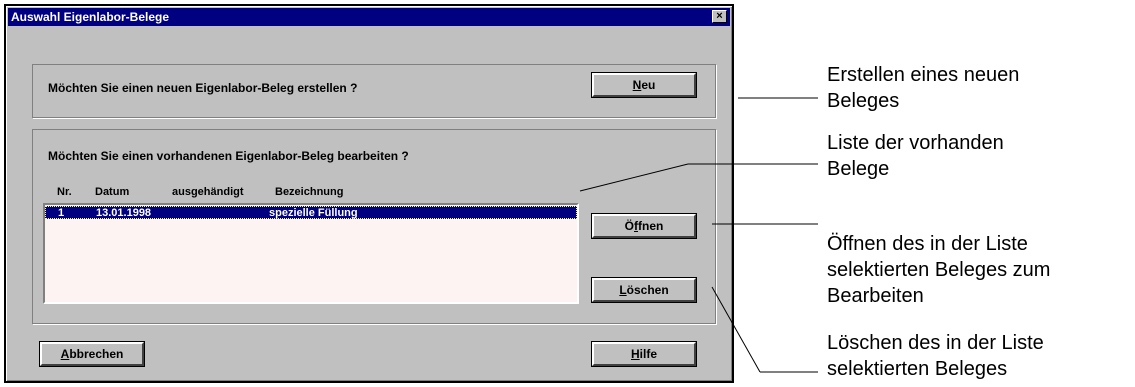 Image resolution: width=1135 pixels, height=387 pixels. Describe the element at coordinates (736, 329) in the screenshot. I see `connector-delete` at that location.